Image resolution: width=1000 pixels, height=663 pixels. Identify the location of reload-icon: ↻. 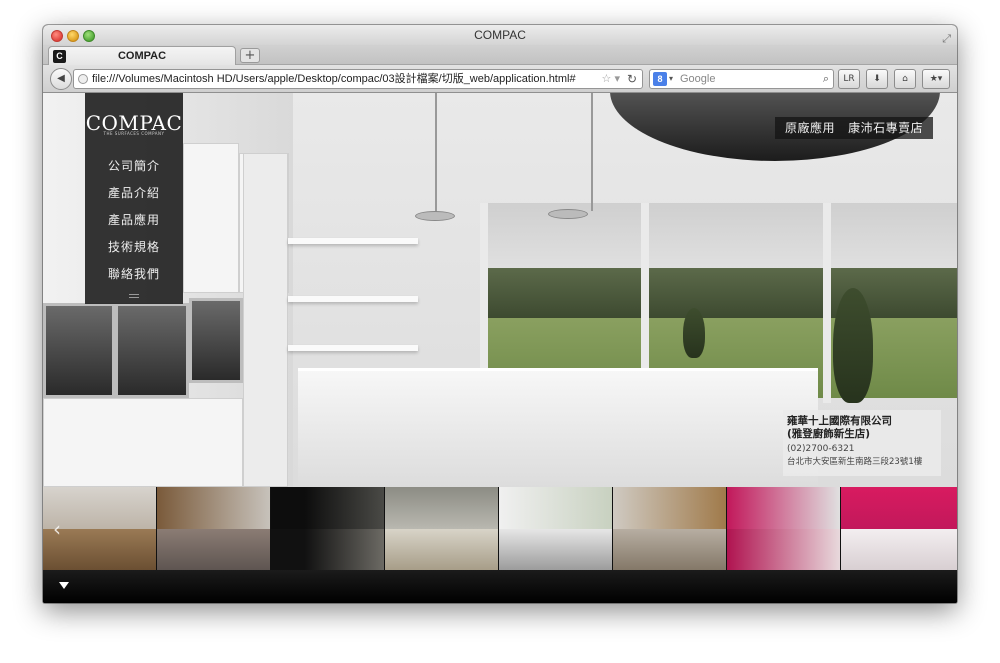
(632, 79).